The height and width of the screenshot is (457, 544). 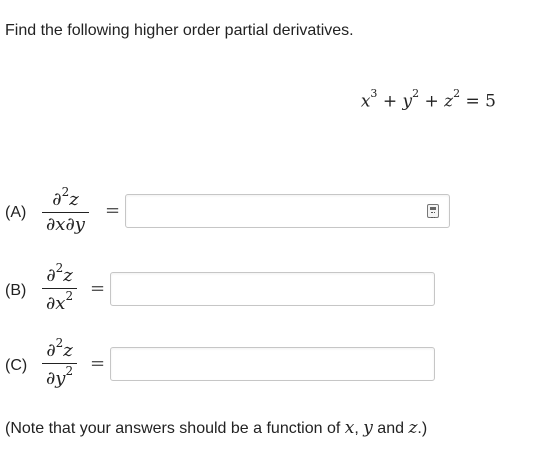 What do you see at coordinates (422, 428) in the screenshot?
I see `note-suffix: .)` at bounding box center [422, 428].